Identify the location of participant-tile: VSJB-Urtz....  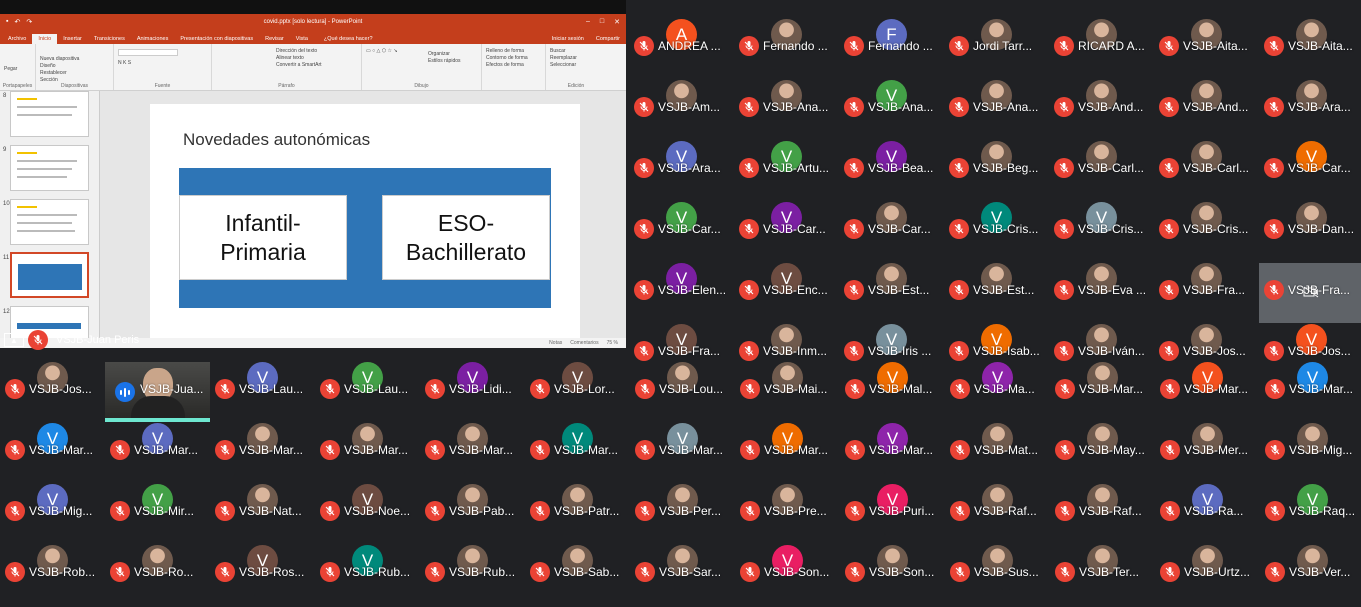
(1207, 575).